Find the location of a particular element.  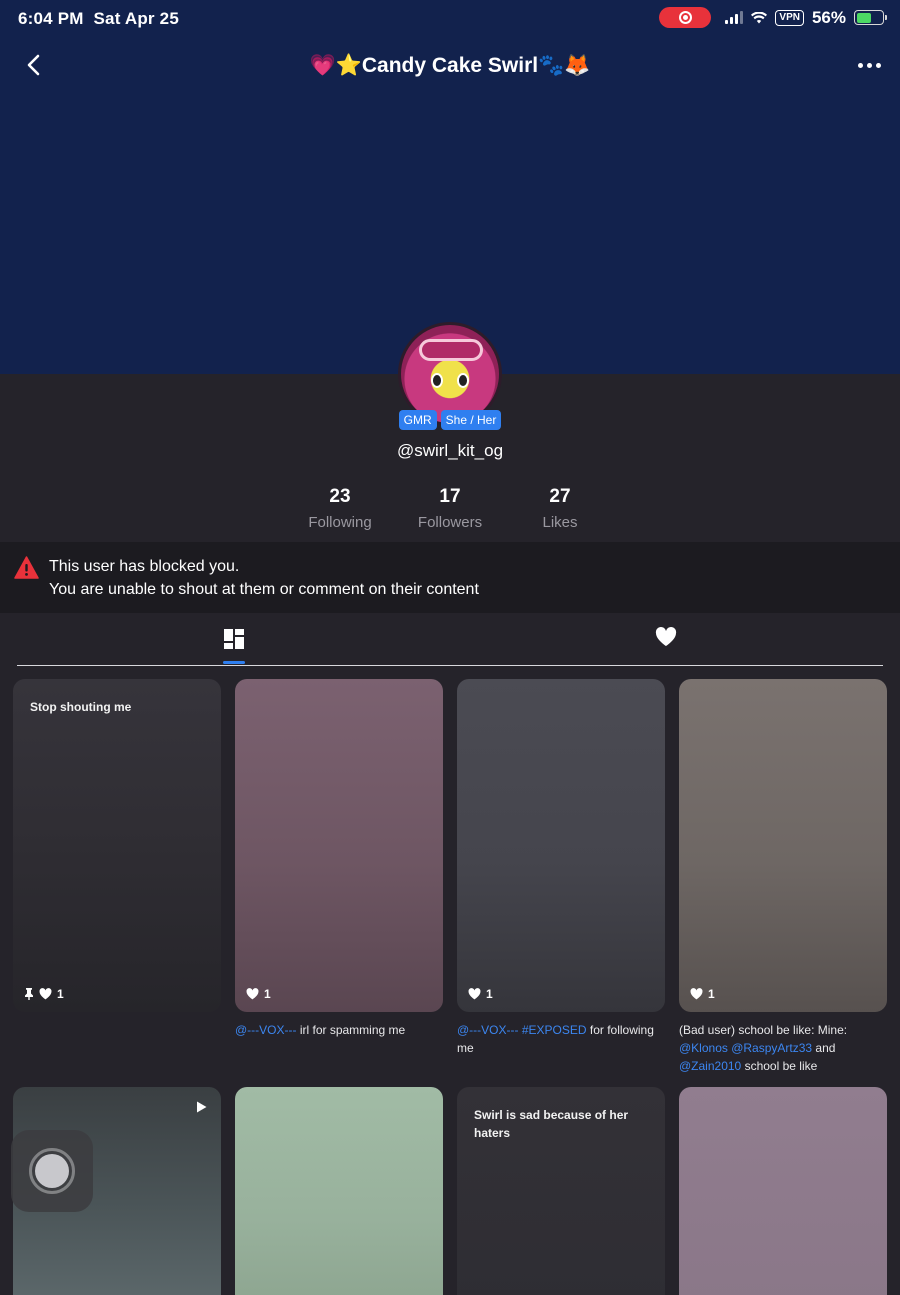

stat-followers: 17 Followers is located at coordinates (450, 508).